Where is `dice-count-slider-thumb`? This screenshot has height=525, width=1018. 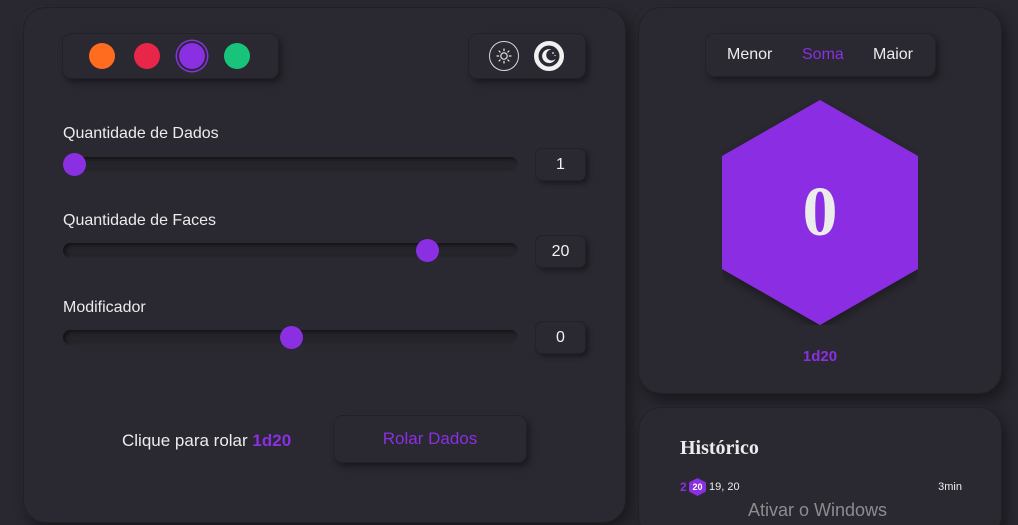 dice-count-slider-thumb is located at coordinates (74, 164).